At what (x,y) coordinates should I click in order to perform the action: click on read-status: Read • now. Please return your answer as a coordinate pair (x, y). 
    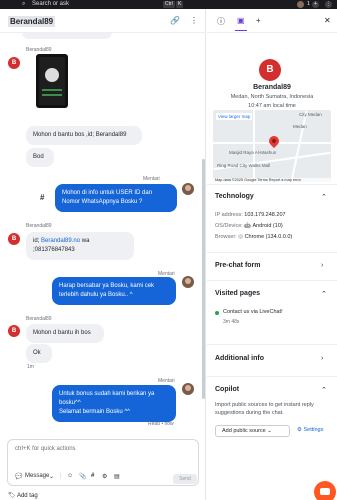
    Looking at the image, I should click on (161, 424).